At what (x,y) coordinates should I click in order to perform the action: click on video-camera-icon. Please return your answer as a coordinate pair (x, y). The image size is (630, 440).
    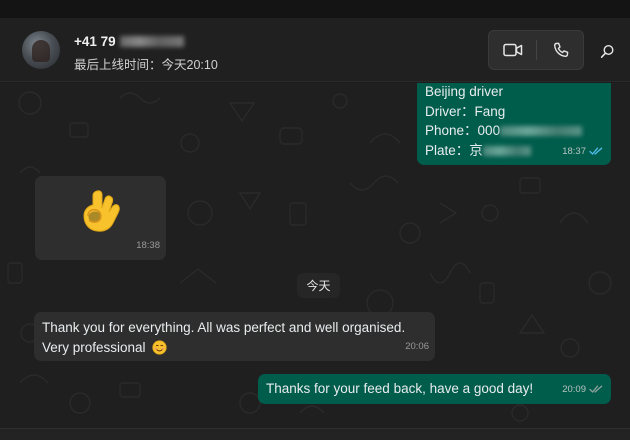
    Looking at the image, I should click on (513, 50).